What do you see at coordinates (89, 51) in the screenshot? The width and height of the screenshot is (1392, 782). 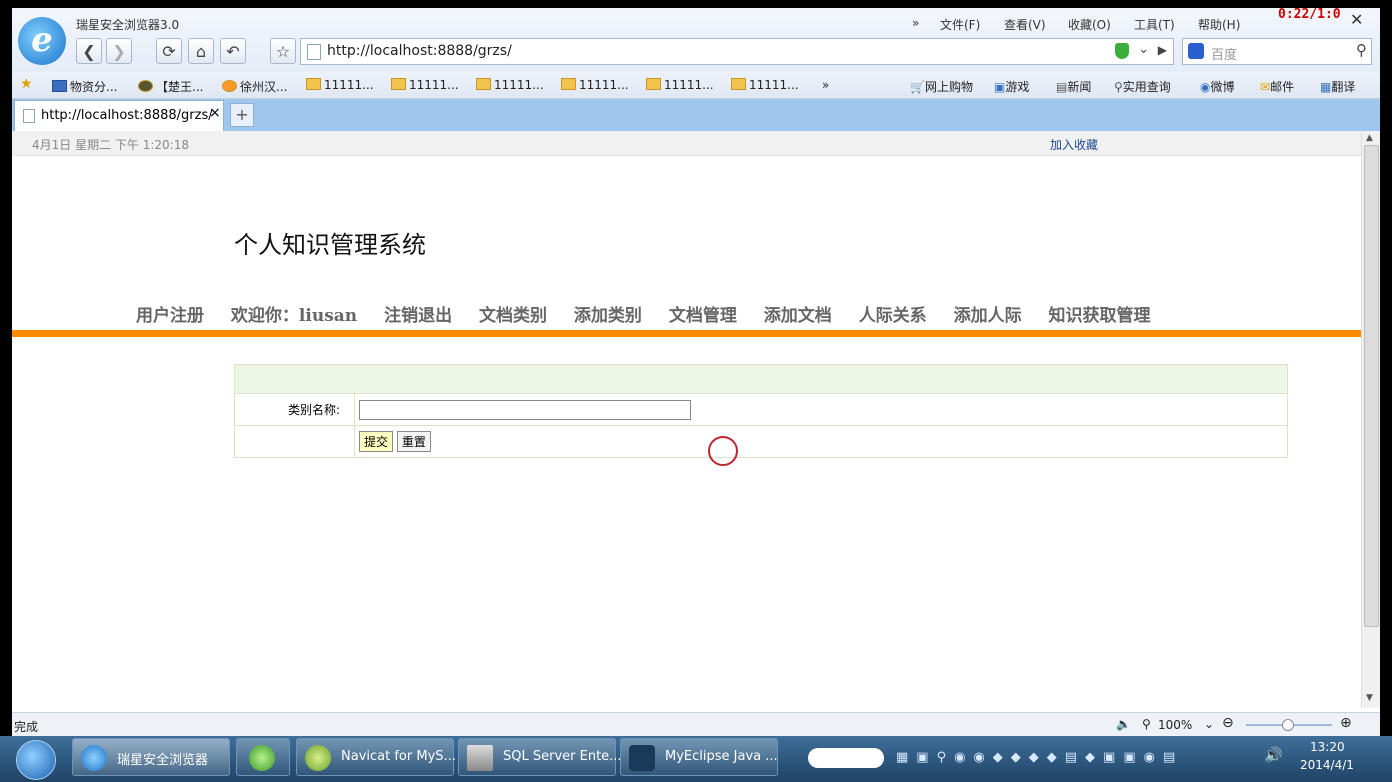 I see `back-button: ❮` at bounding box center [89, 51].